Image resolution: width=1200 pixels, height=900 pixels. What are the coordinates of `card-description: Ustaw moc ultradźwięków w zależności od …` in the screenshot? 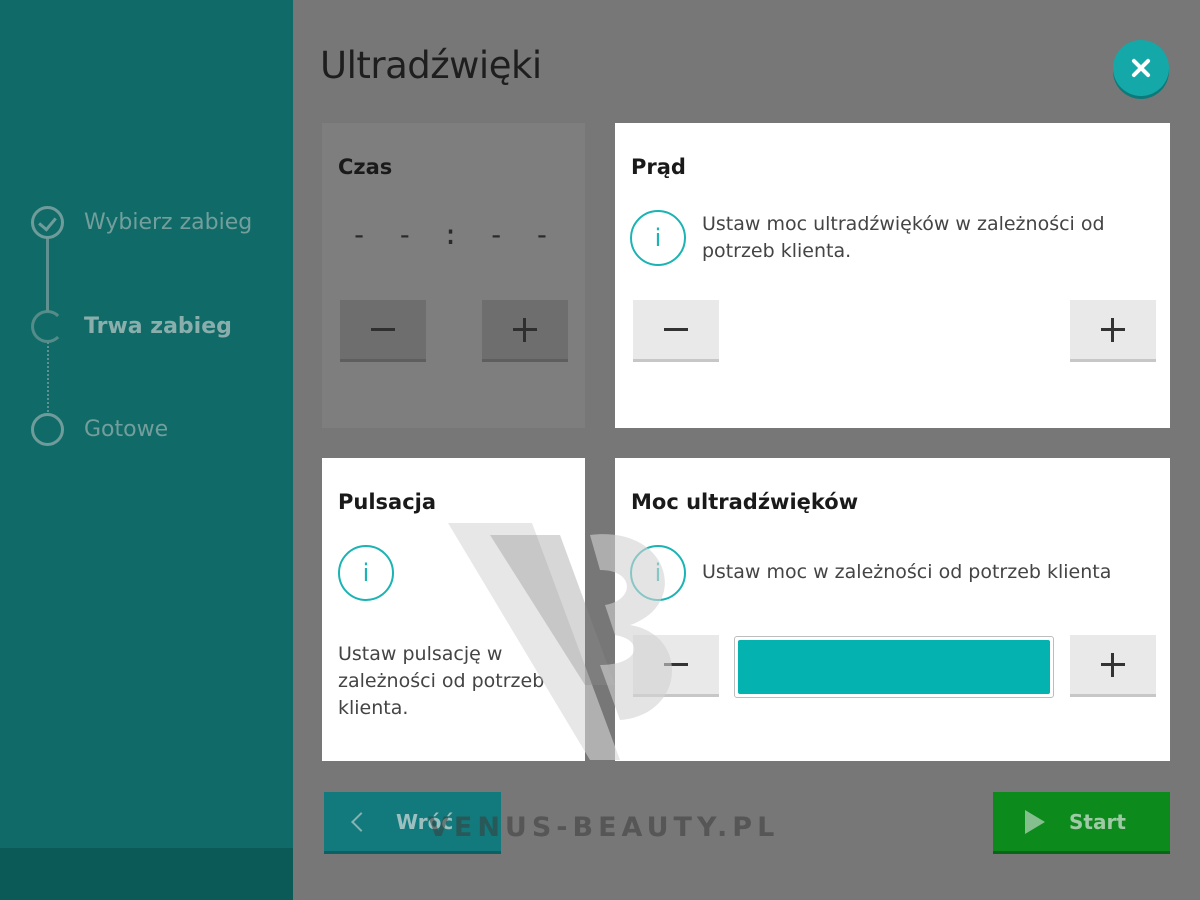 It's located at (903, 237).